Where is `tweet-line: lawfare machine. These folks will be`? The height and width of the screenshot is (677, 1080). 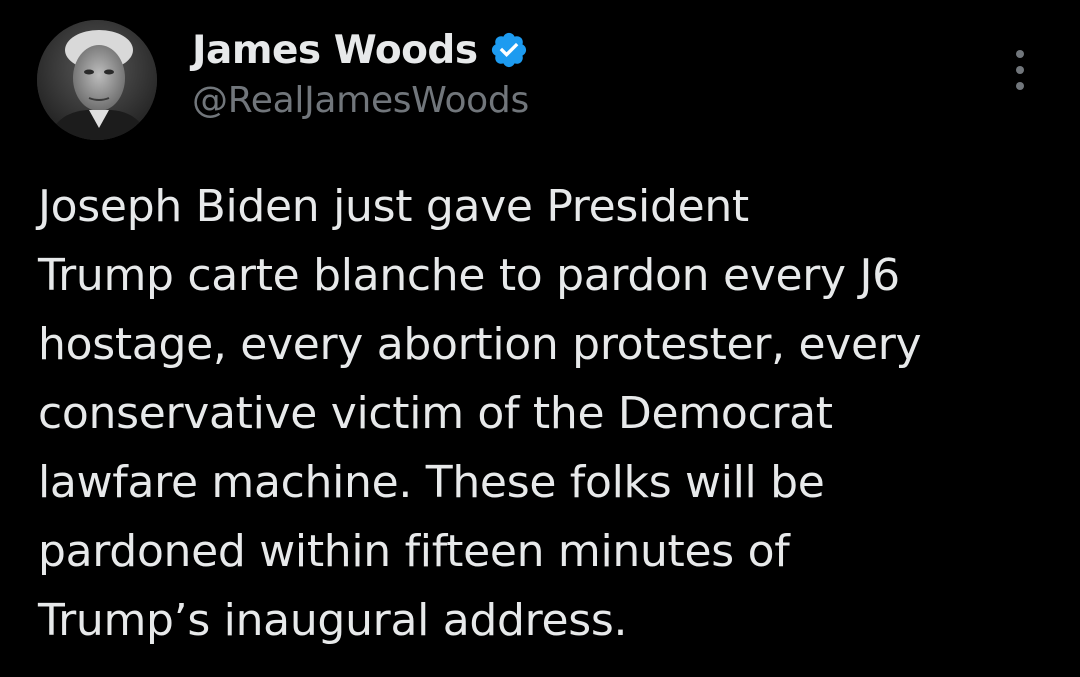 tweet-line: lawfare machine. These folks will be is located at coordinates (431, 482).